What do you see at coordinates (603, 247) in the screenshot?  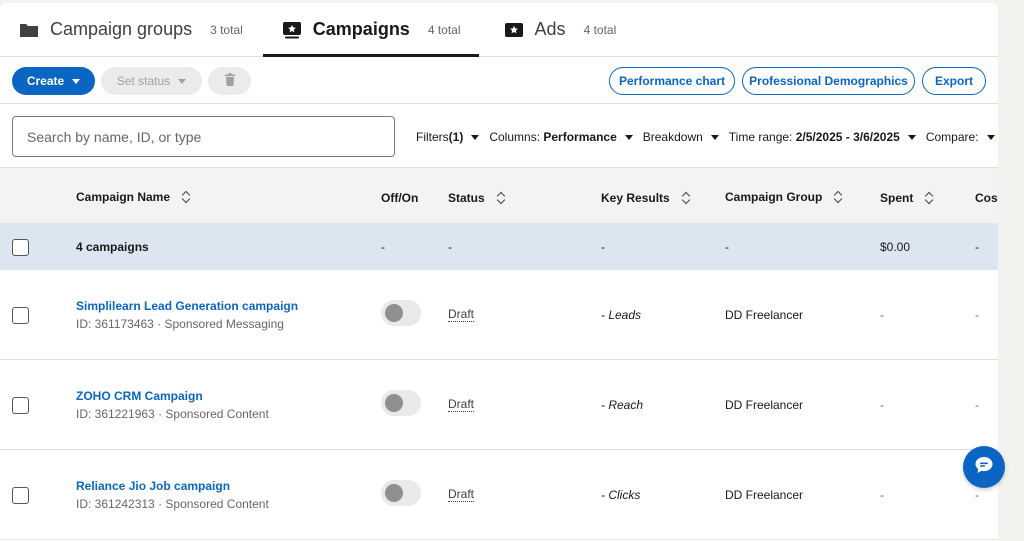 I see `summary-key-results: -` at bounding box center [603, 247].